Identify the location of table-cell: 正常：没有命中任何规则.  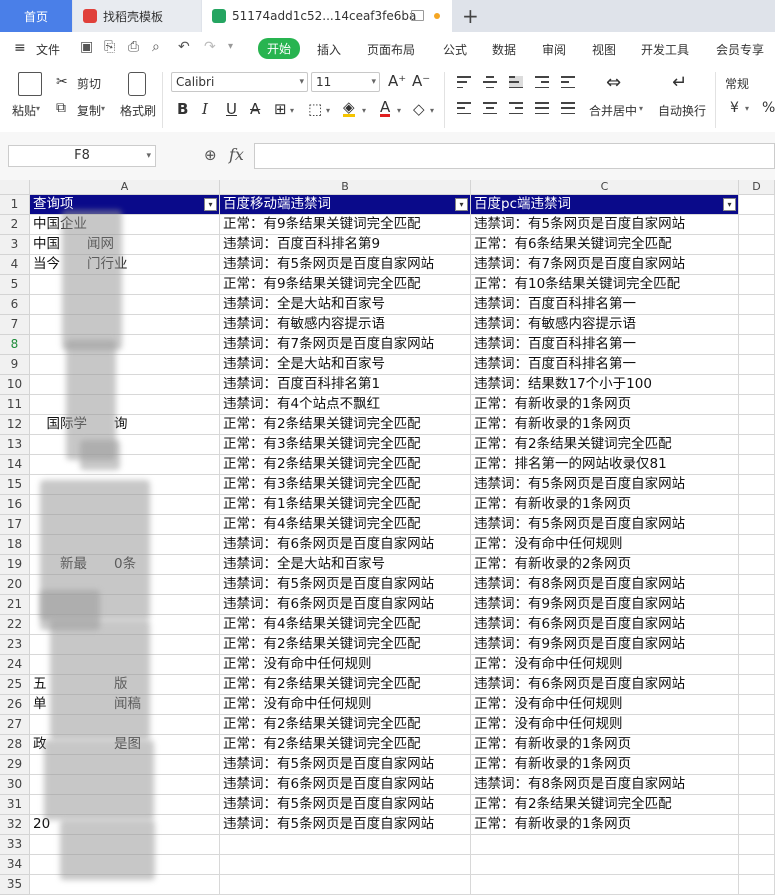
(605, 725).